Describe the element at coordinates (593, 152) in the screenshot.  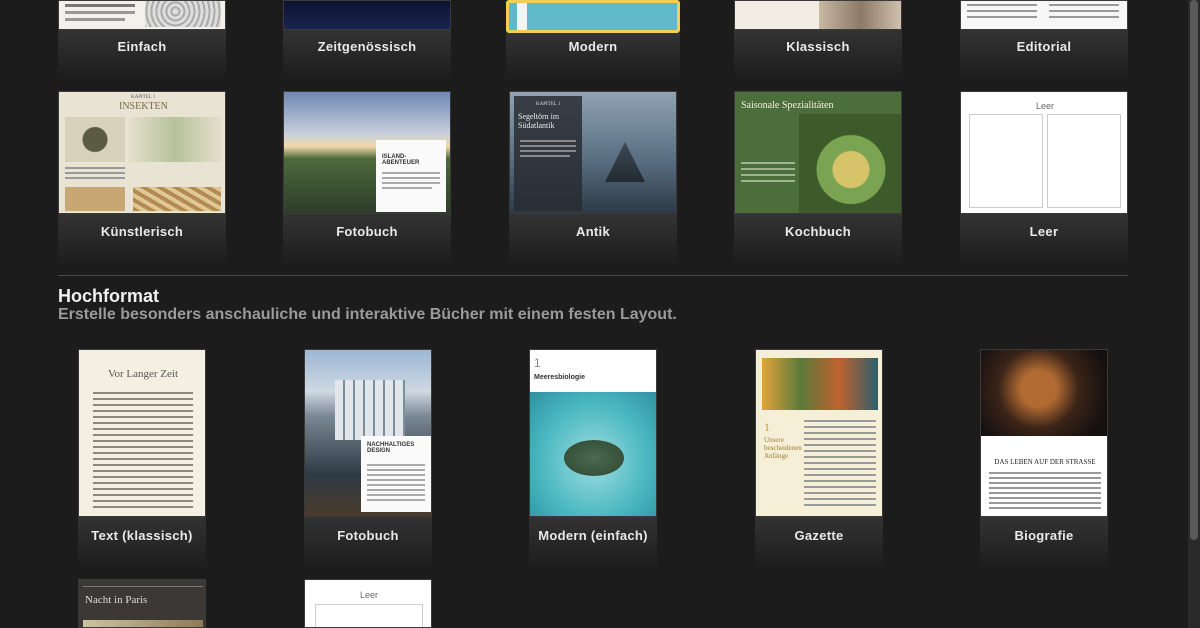
I see `template-thumbnail: KAPITEL 1 Segeltörn im Südatlantik` at that location.